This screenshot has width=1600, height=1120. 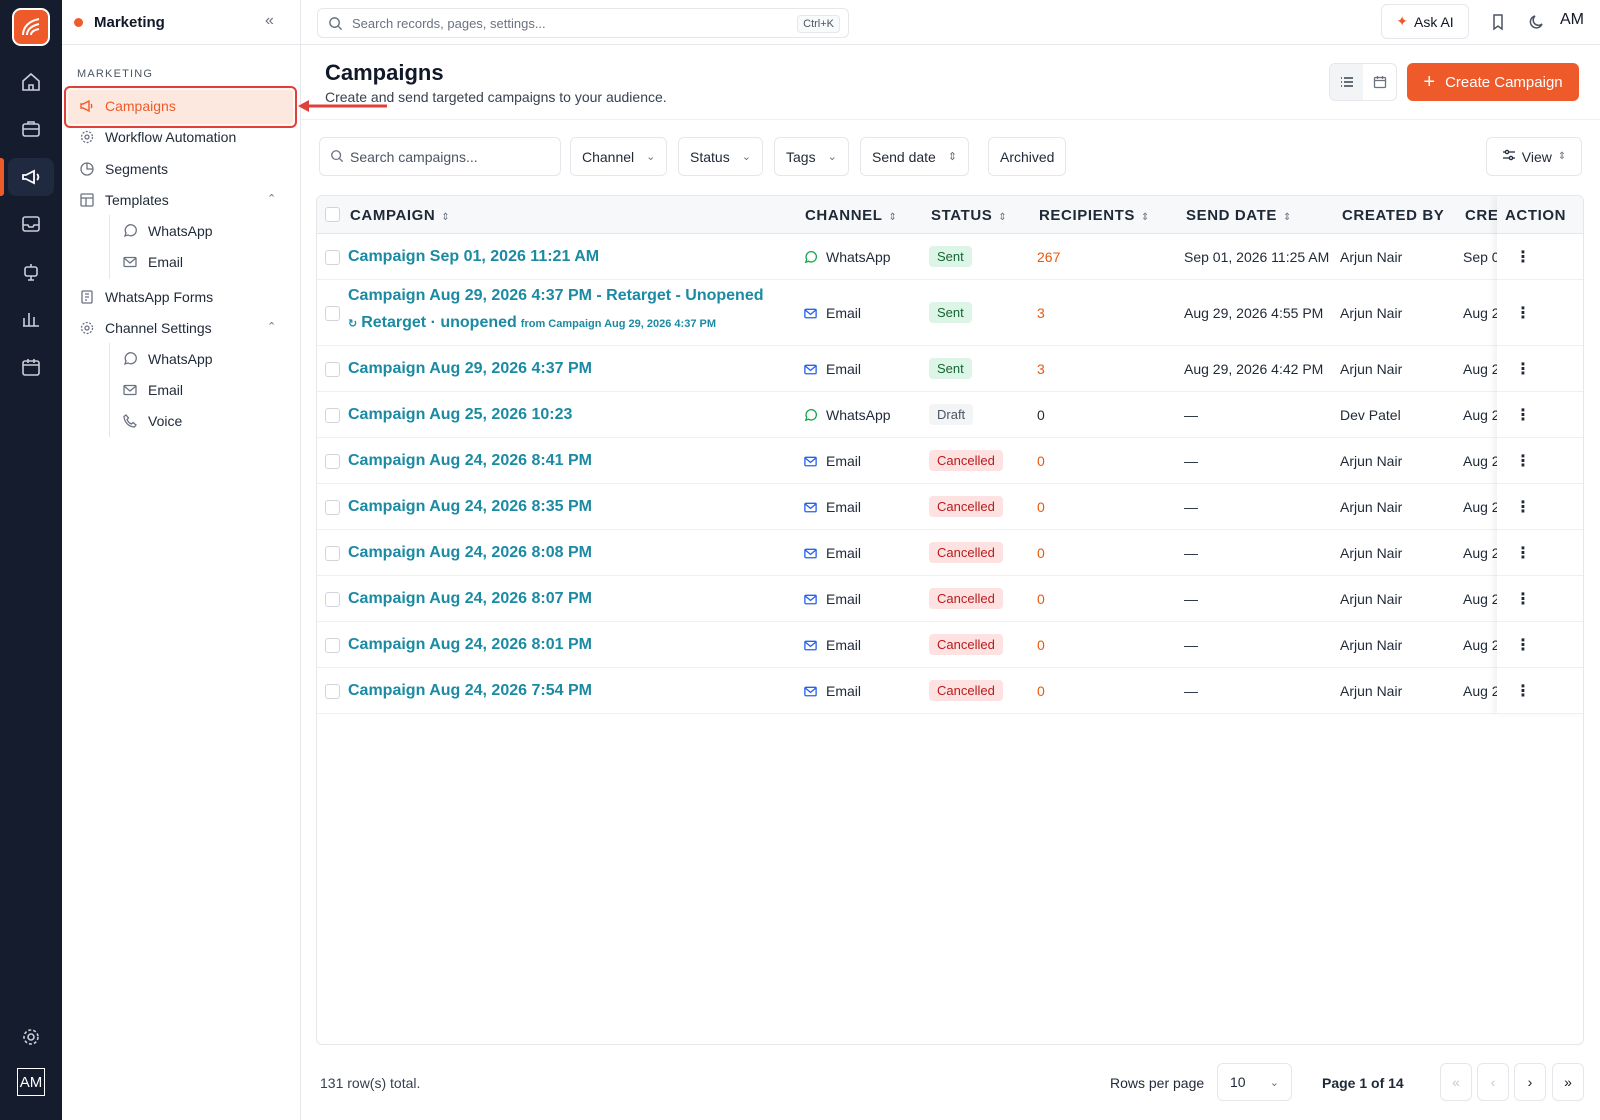 What do you see at coordinates (1254, 313) in the screenshot?
I see `send-date-cell: Aug 29, 2026 4:55 PM` at bounding box center [1254, 313].